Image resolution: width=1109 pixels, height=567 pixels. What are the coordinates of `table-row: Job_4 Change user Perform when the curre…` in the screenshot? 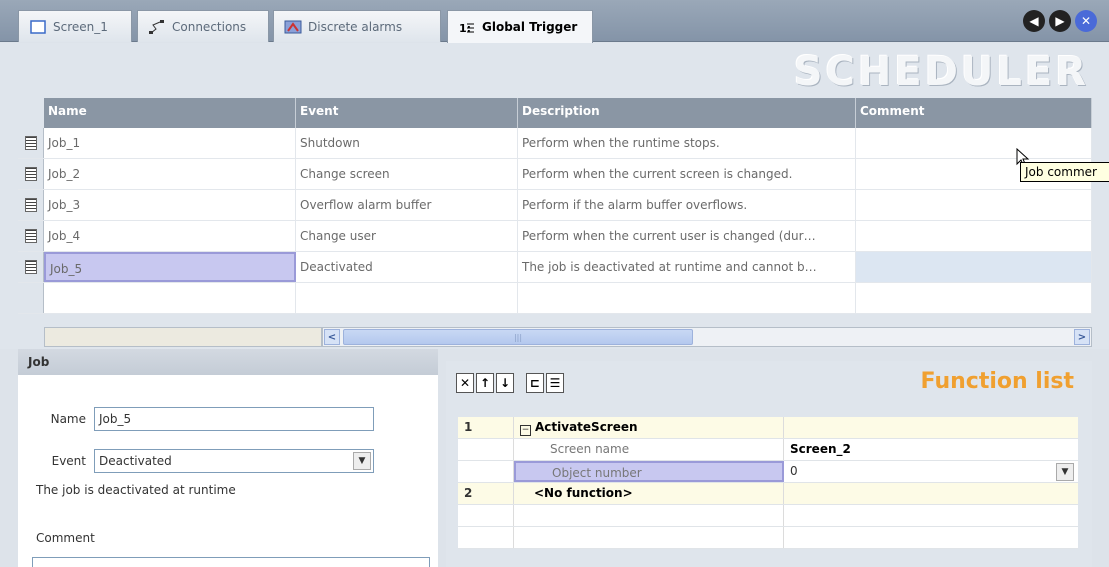 It's located at (555, 236).